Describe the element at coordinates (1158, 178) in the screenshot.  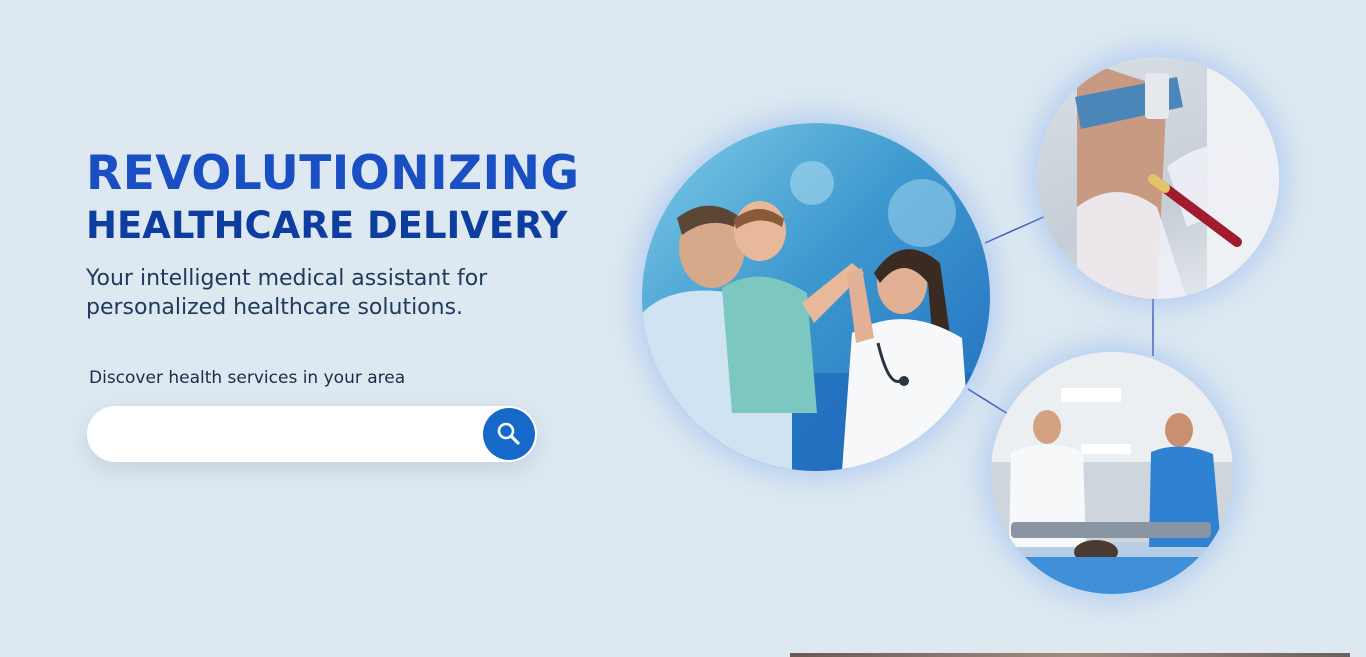
I see `blood-draw-photo` at that location.